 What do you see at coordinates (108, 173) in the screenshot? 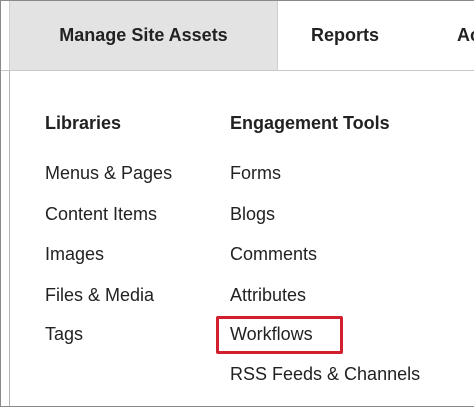
I see `menu-link-menus-pages: Menus & Pages` at bounding box center [108, 173].